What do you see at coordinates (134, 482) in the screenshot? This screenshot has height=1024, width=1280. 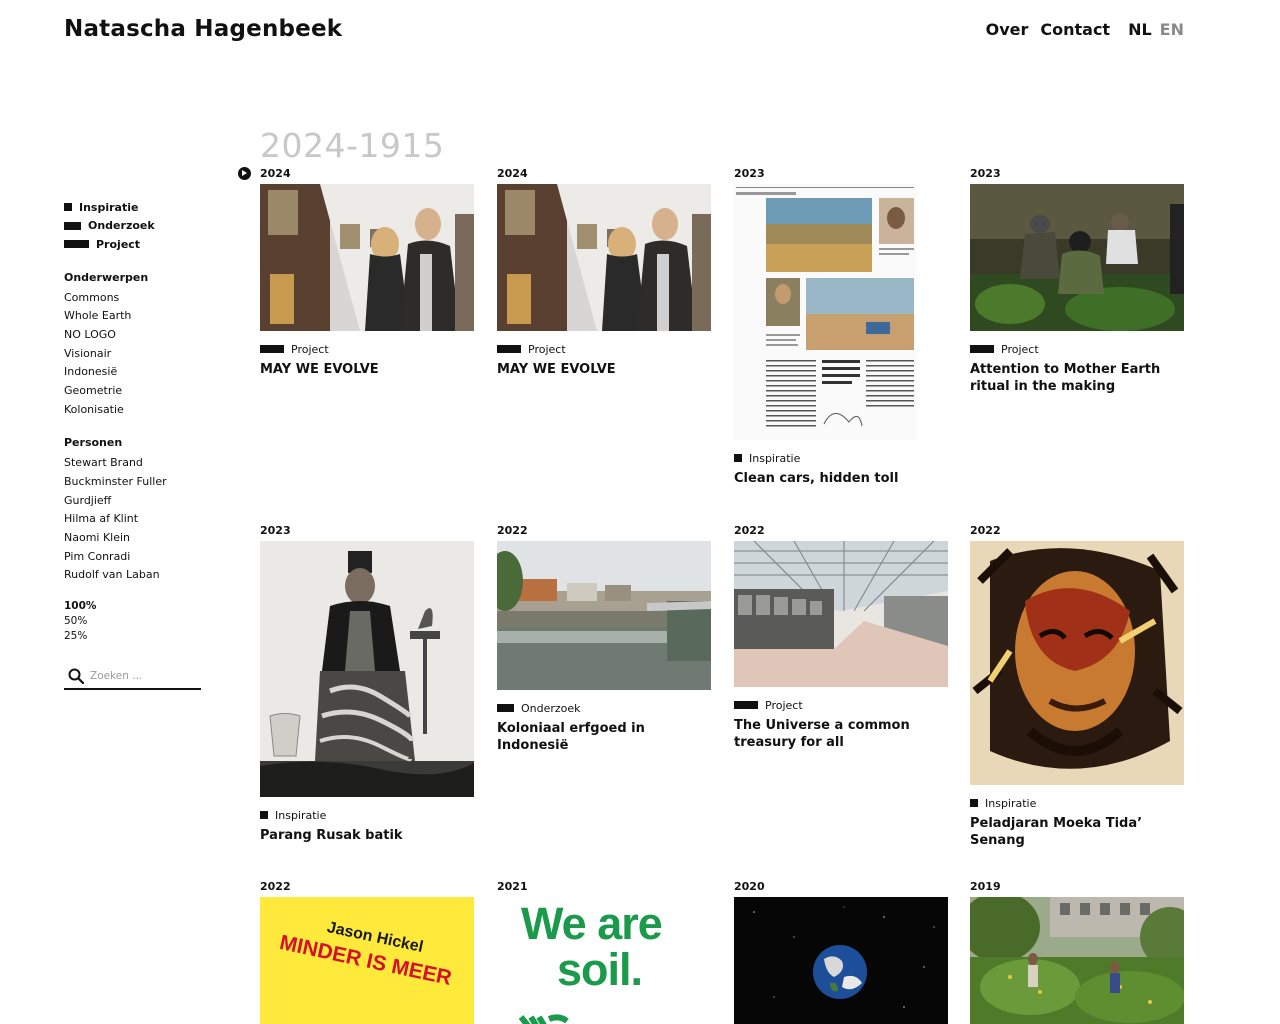 I see `person-buckminster-fuller: Buckminster Fuller` at bounding box center [134, 482].